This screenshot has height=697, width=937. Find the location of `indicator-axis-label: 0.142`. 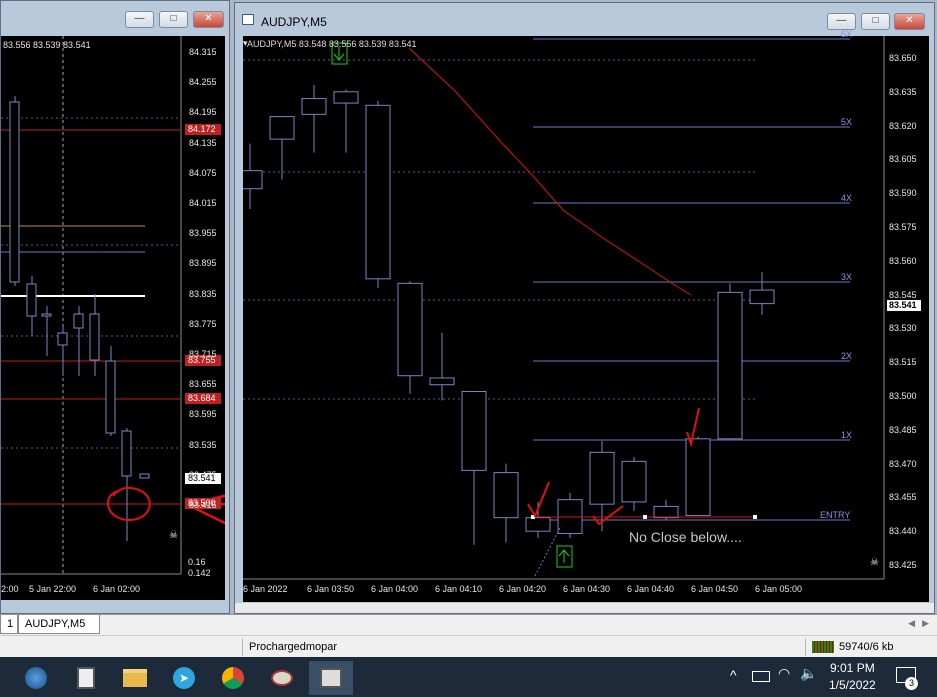

indicator-axis-label: 0.142 is located at coordinates (199, 573).